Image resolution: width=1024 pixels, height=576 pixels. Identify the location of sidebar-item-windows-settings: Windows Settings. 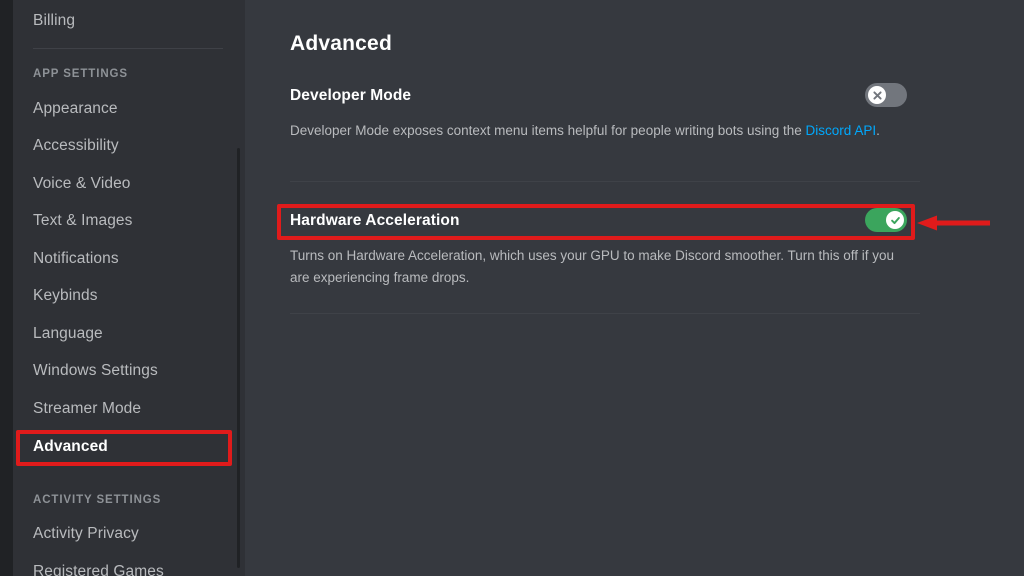
(125, 371).